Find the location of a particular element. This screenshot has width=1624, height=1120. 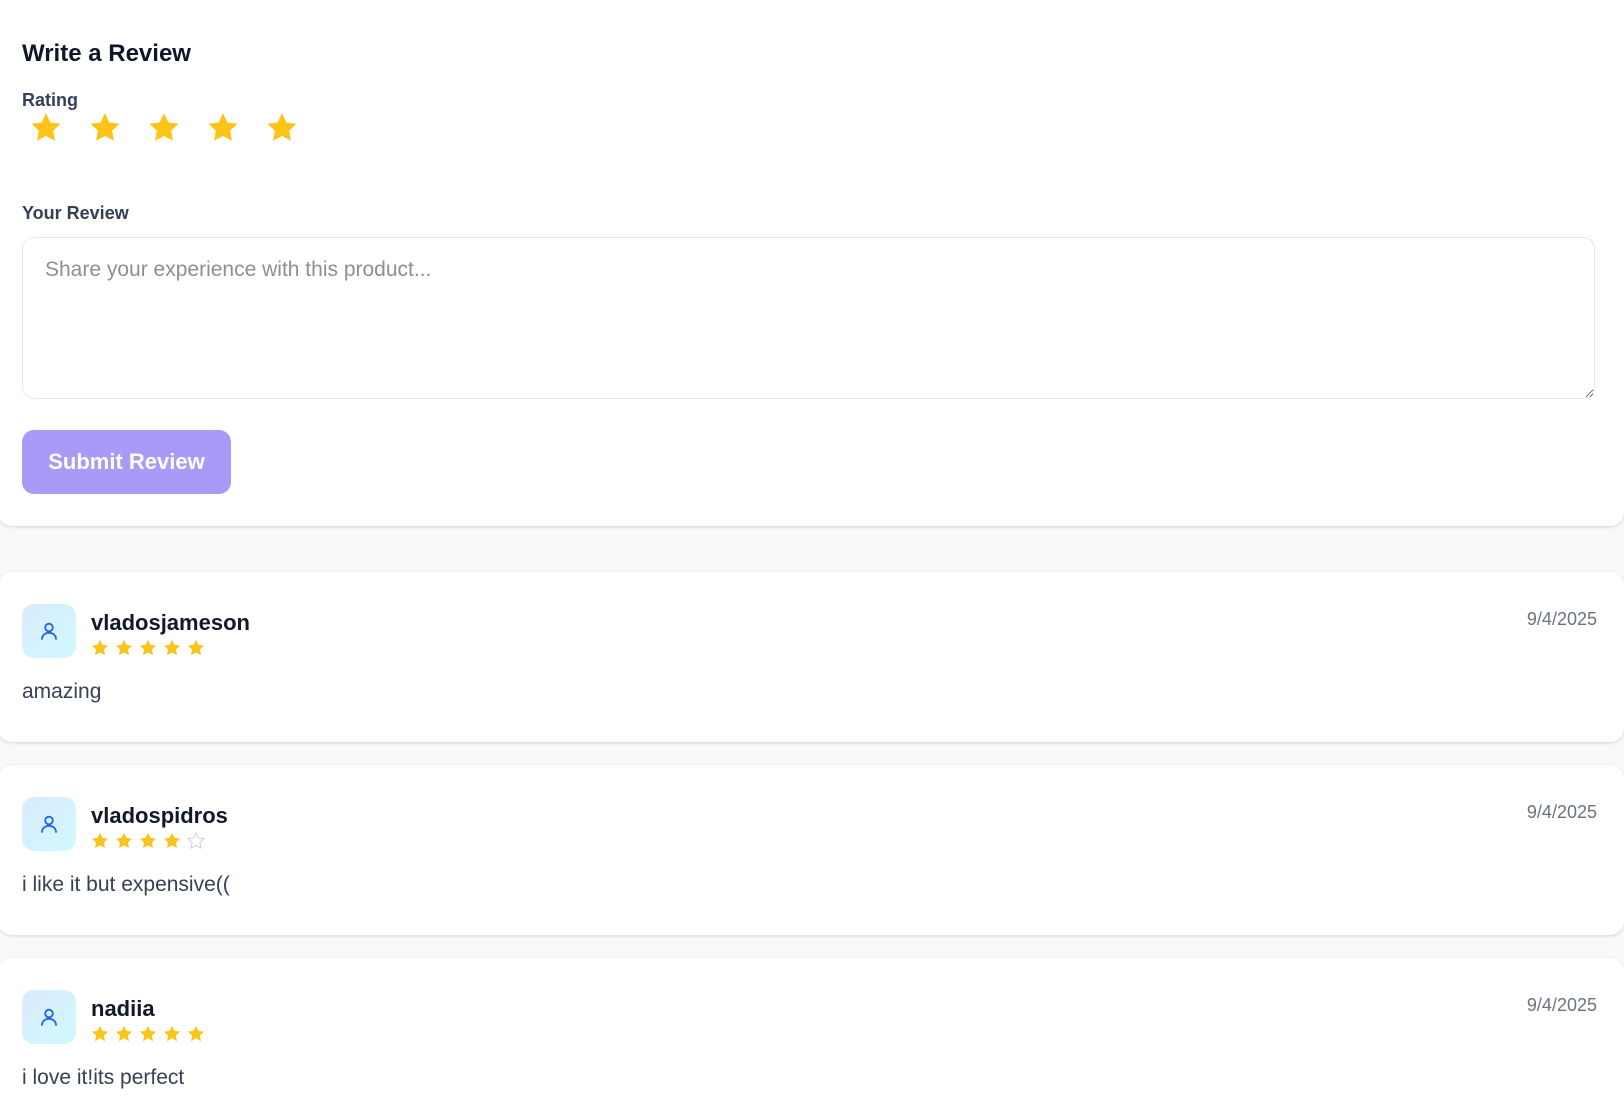

submit-review-button: Submit Review is located at coordinates (126, 462).